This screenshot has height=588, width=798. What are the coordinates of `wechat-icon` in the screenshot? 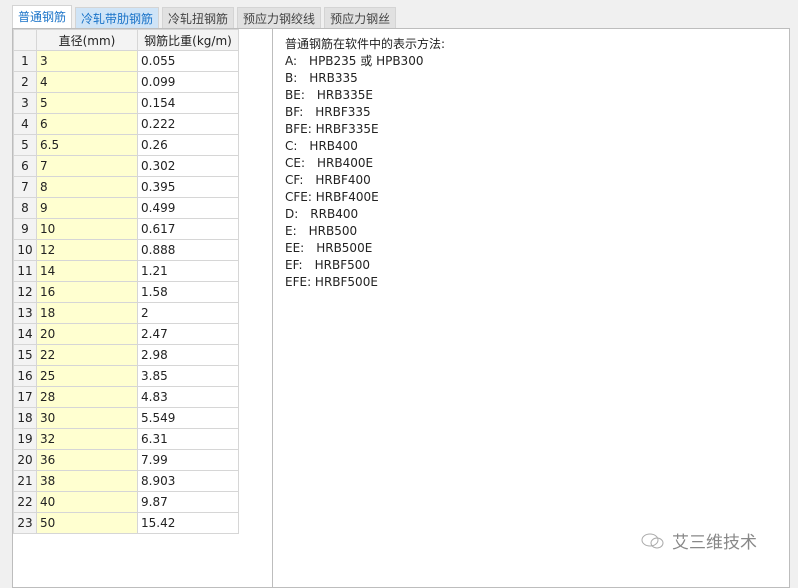 It's located at (652, 540).